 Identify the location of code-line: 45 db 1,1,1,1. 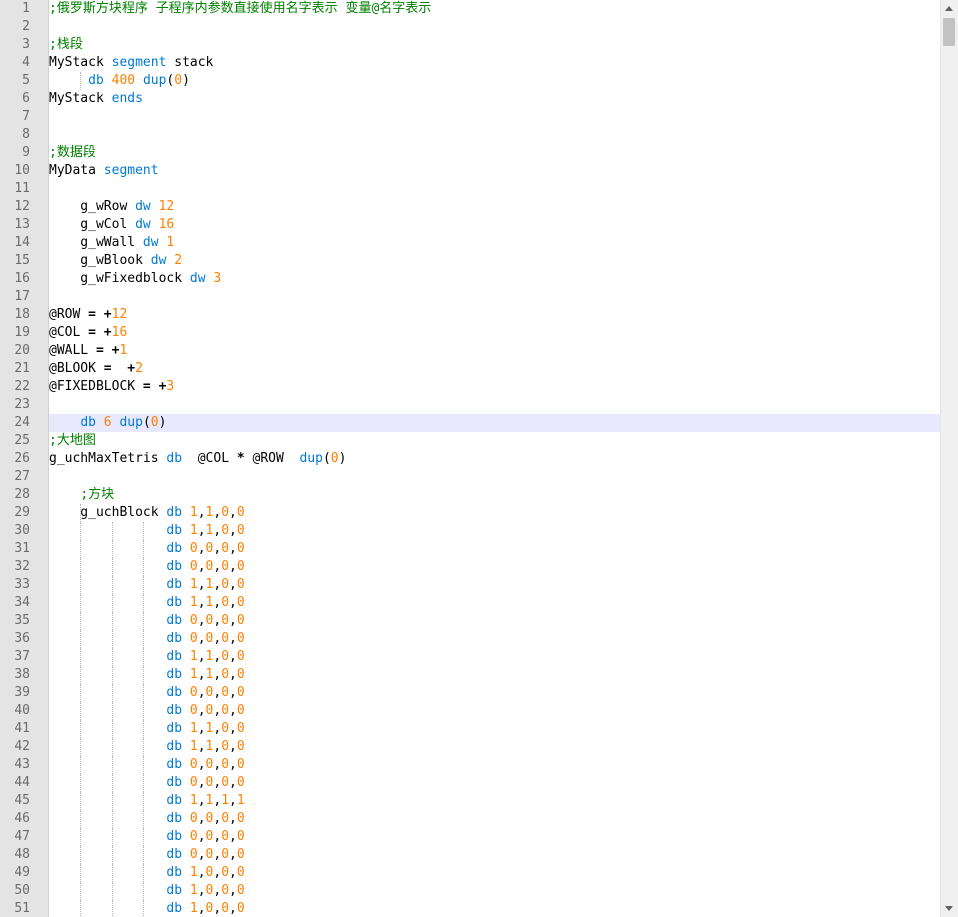
(470, 801).